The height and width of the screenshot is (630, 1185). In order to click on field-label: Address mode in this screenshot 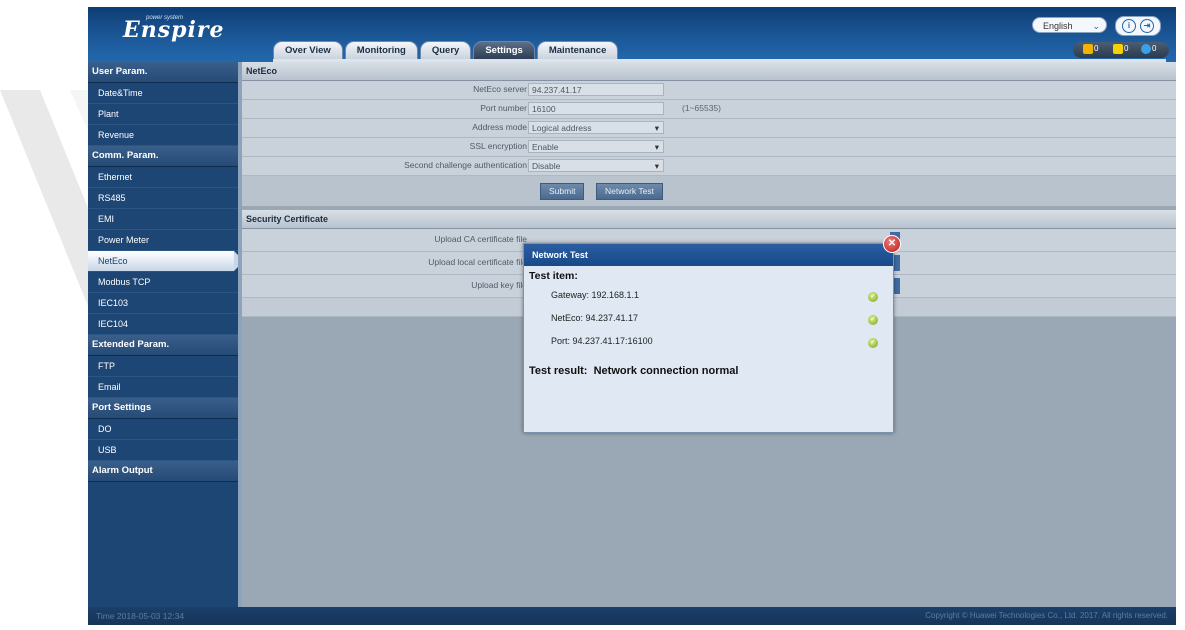, I will do `click(499, 127)`.